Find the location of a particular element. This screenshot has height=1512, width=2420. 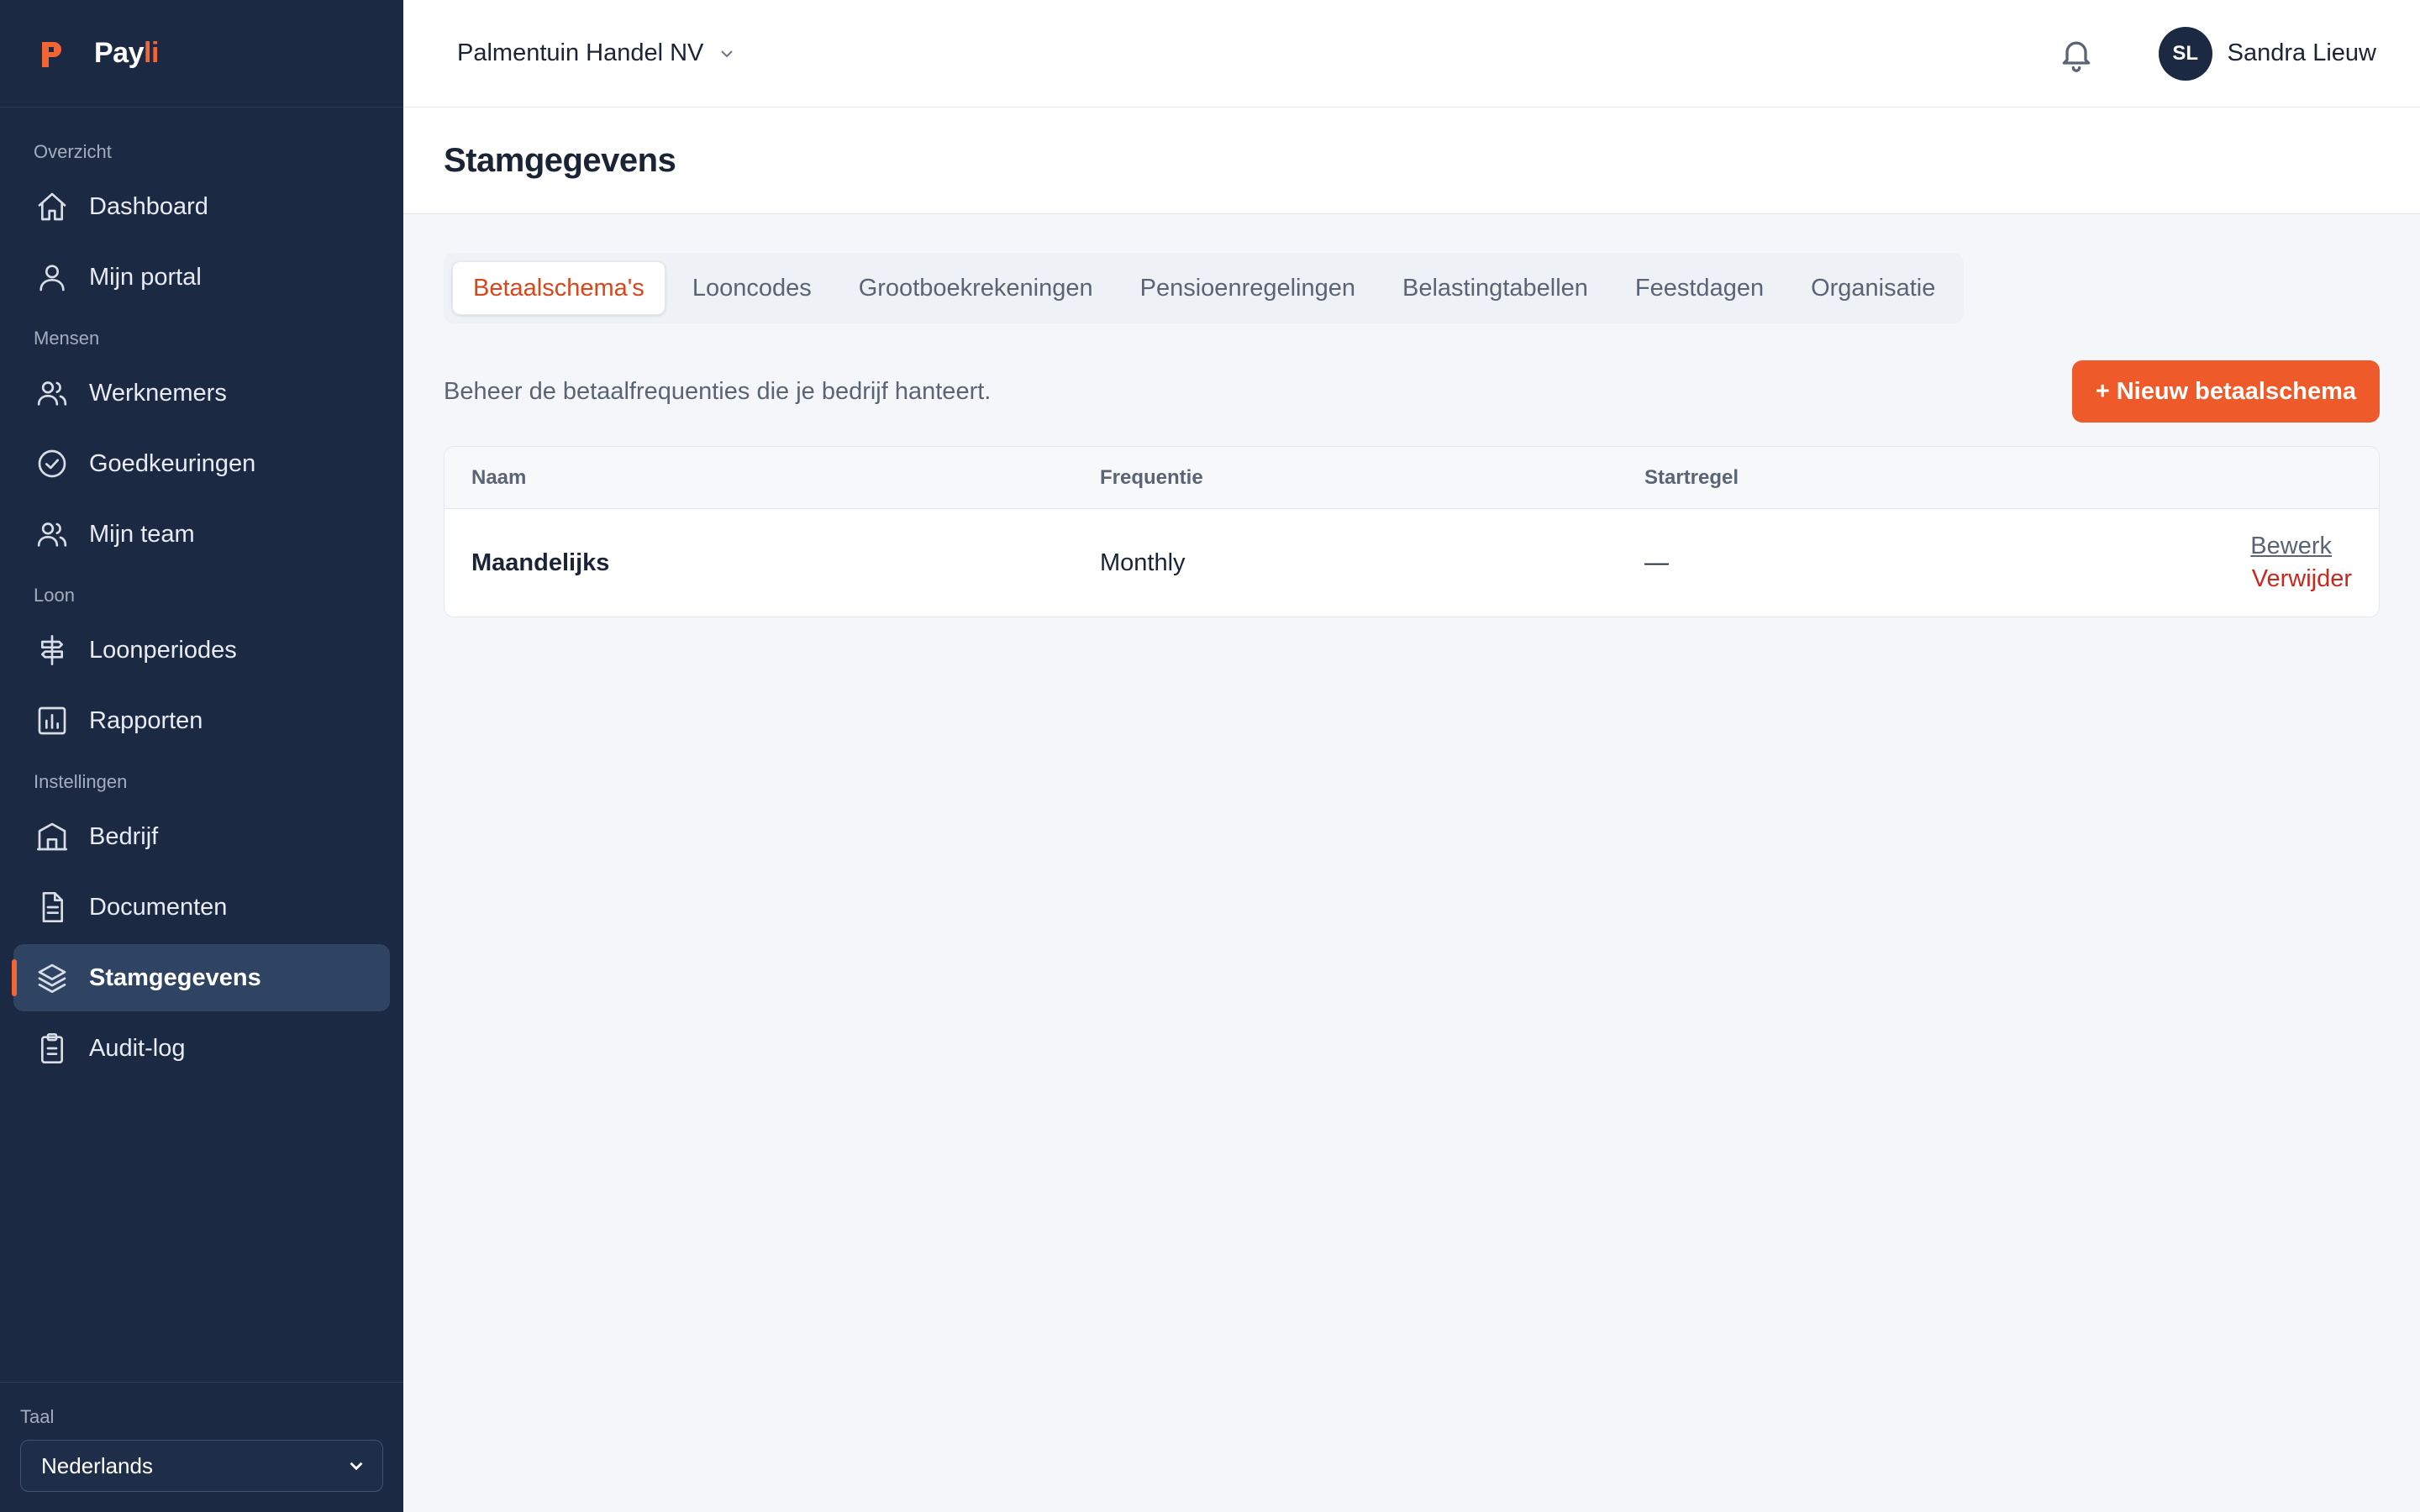

row-actions: Bewerk Verwijder is located at coordinates (2253, 563).